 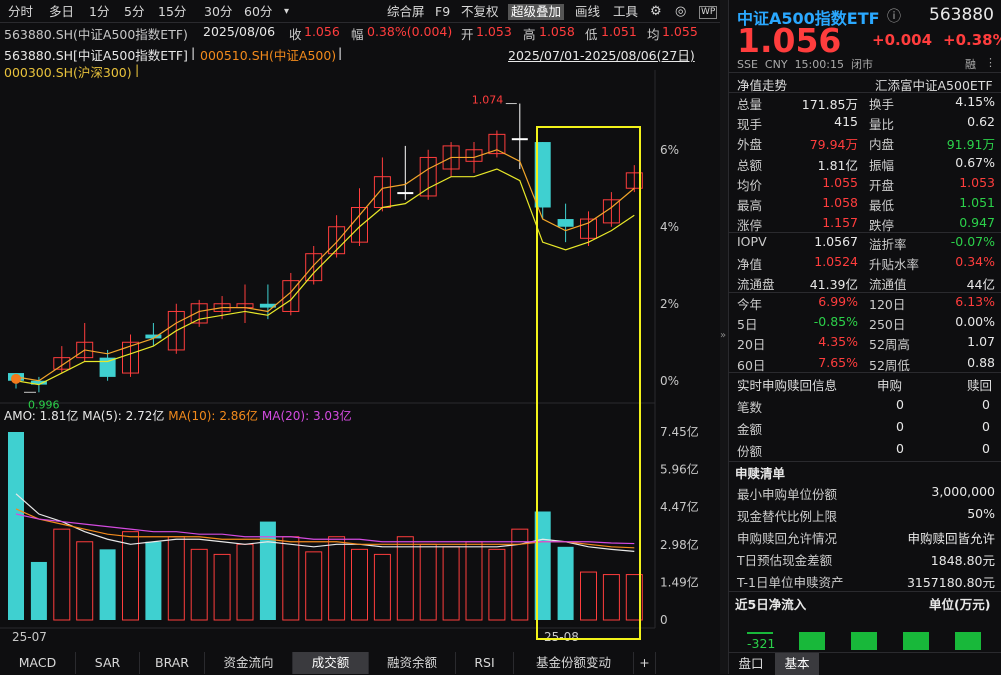 What do you see at coordinates (990, 62) in the screenshot?
I see `menu-icon: ⋮` at bounding box center [990, 62].